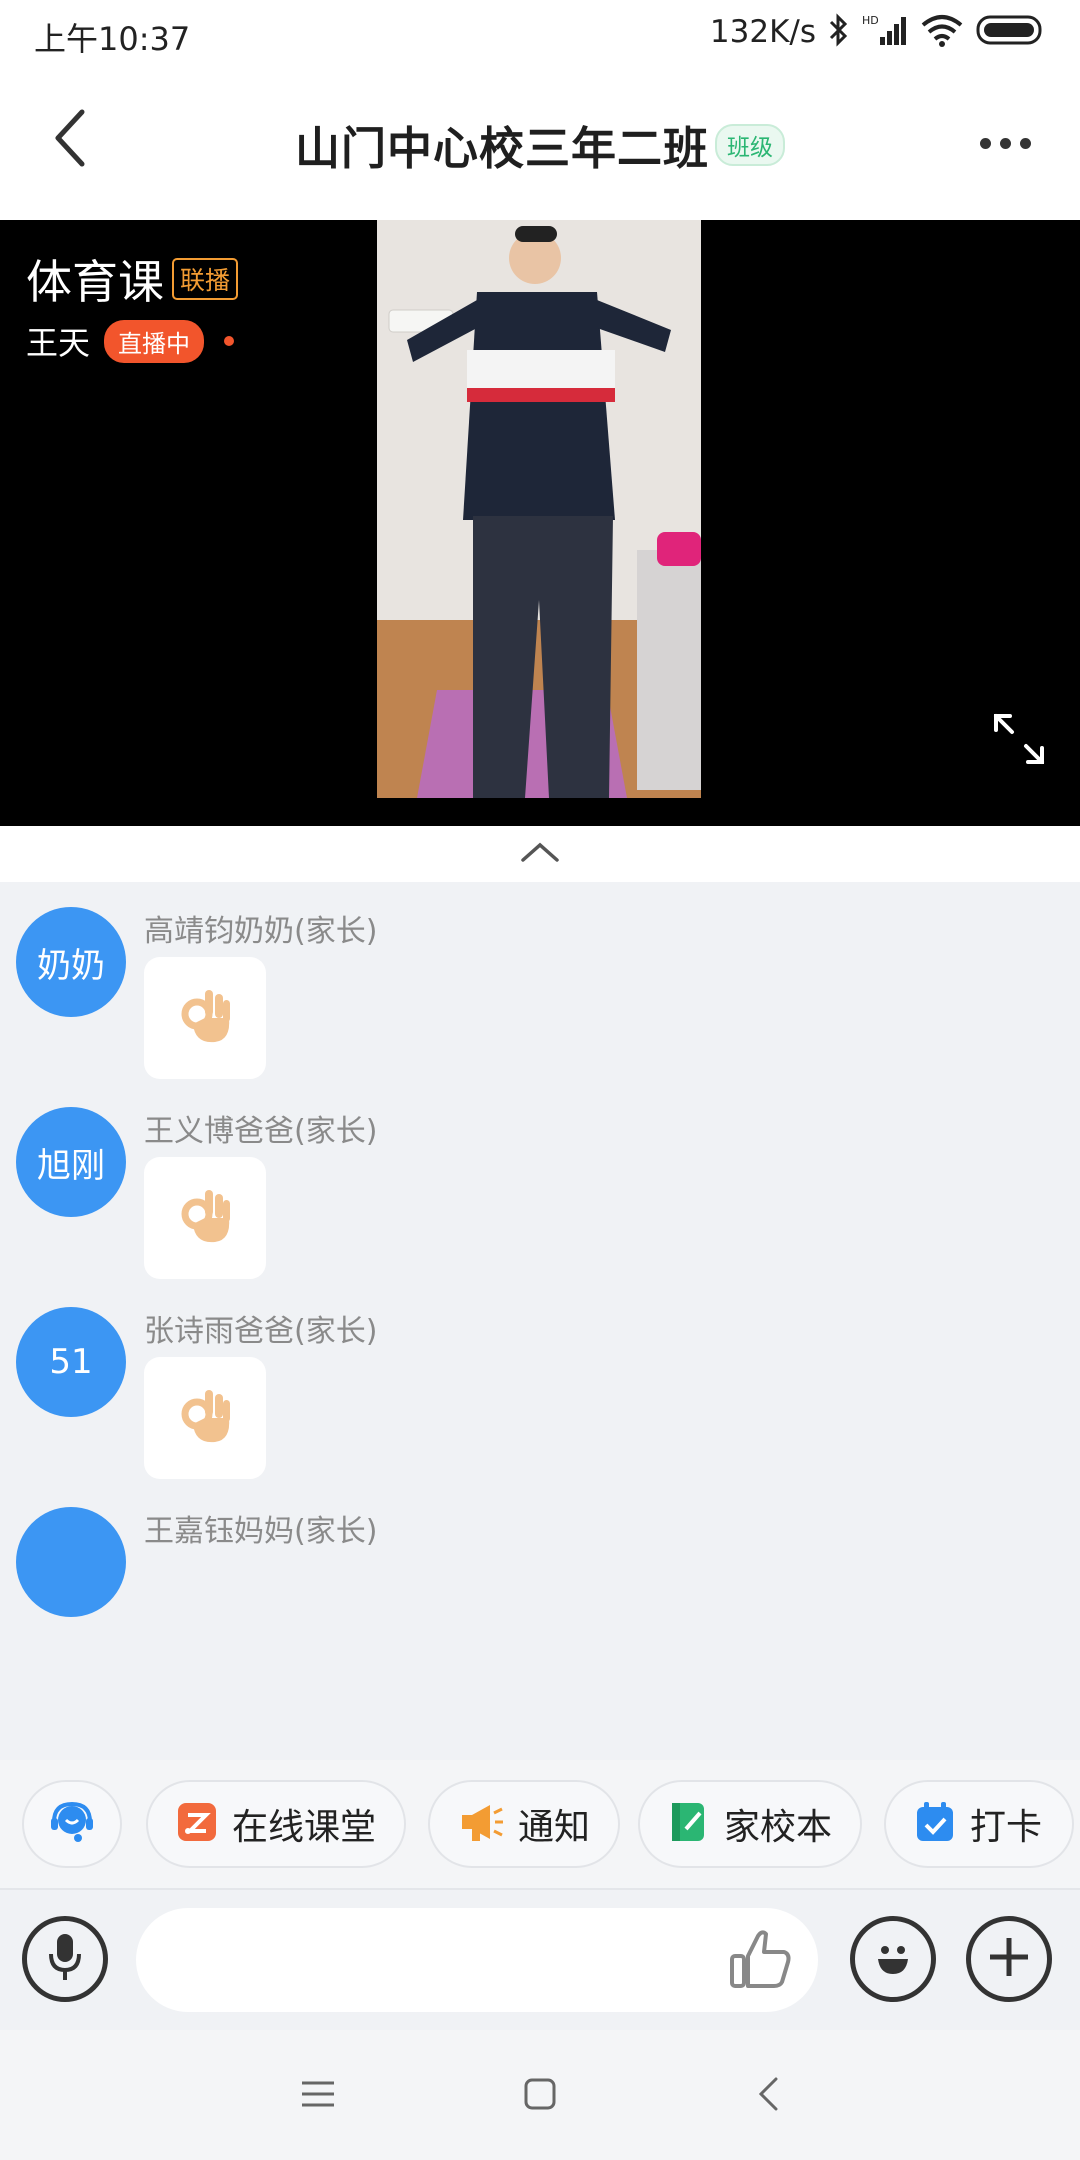 The image size is (1080, 2160). What do you see at coordinates (762, 32) in the screenshot?
I see `network-speed: 132K/s` at bounding box center [762, 32].